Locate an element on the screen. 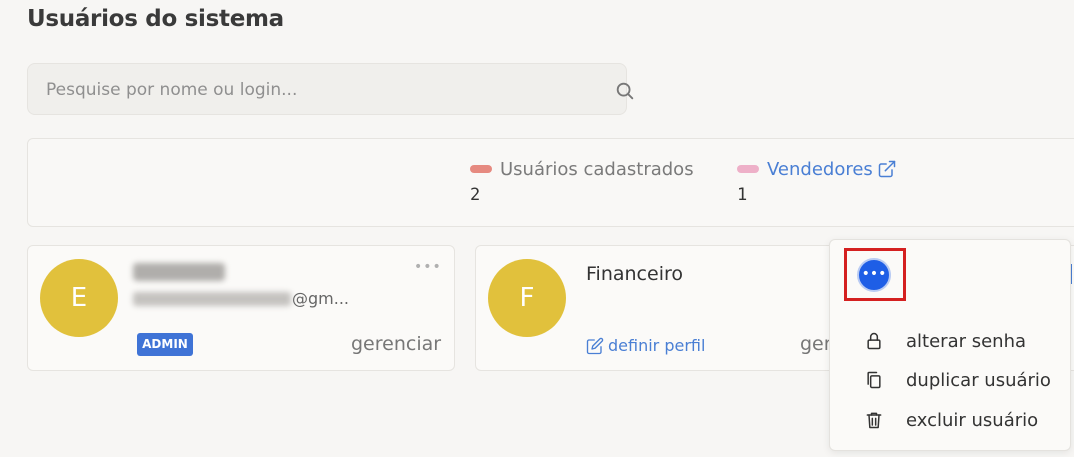 The width and height of the screenshot is (1074, 457). menu-item-duplicate-user: duplicar usuário is located at coordinates (957, 380).